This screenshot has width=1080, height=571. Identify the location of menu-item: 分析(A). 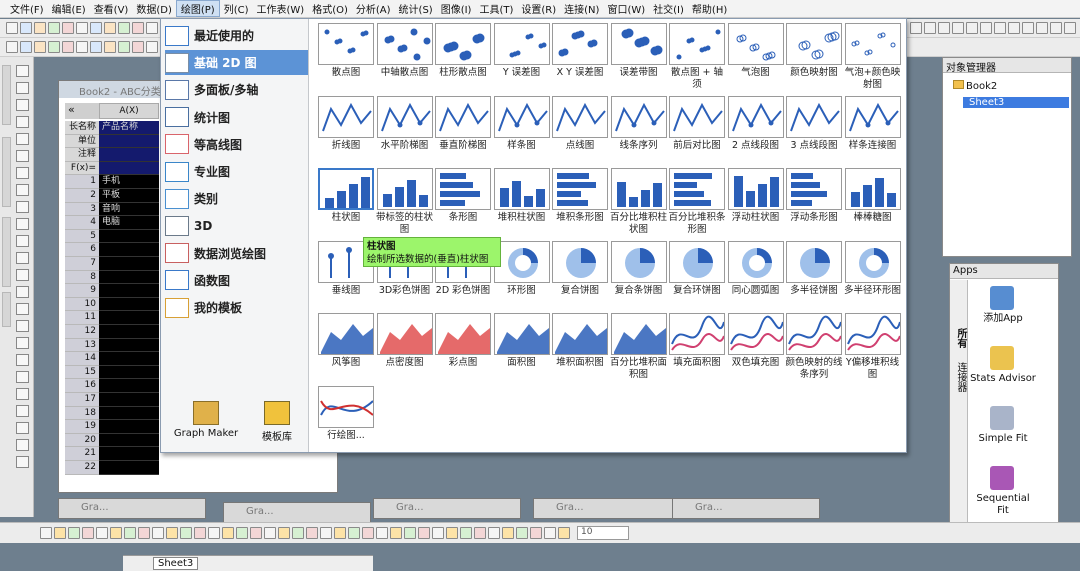
(373, 8).